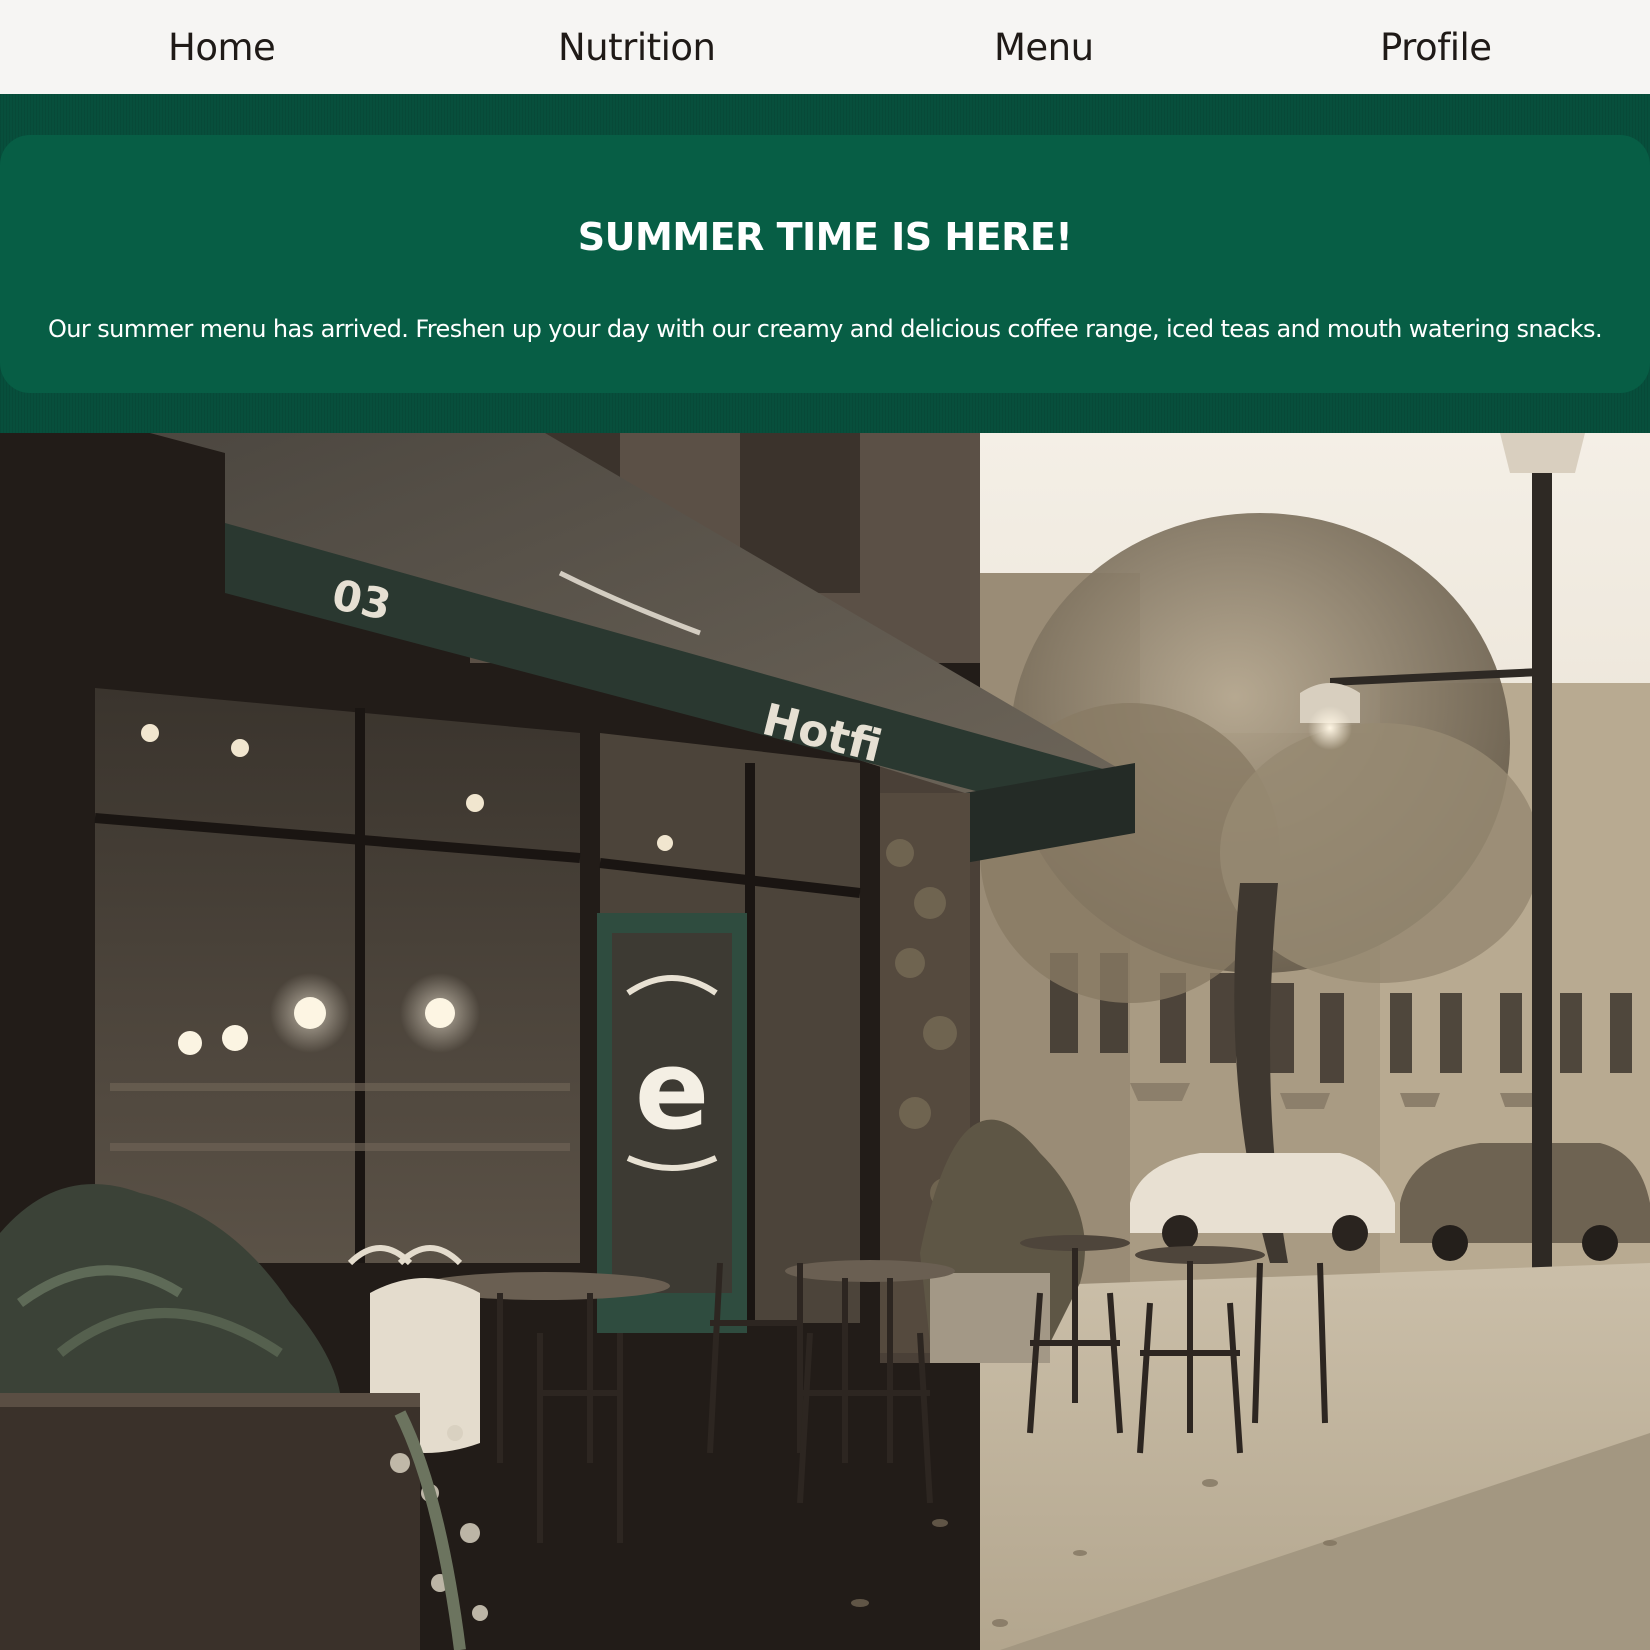  I want to click on promo-title: SUMMER TIME IS HERE!, so click(825, 237).